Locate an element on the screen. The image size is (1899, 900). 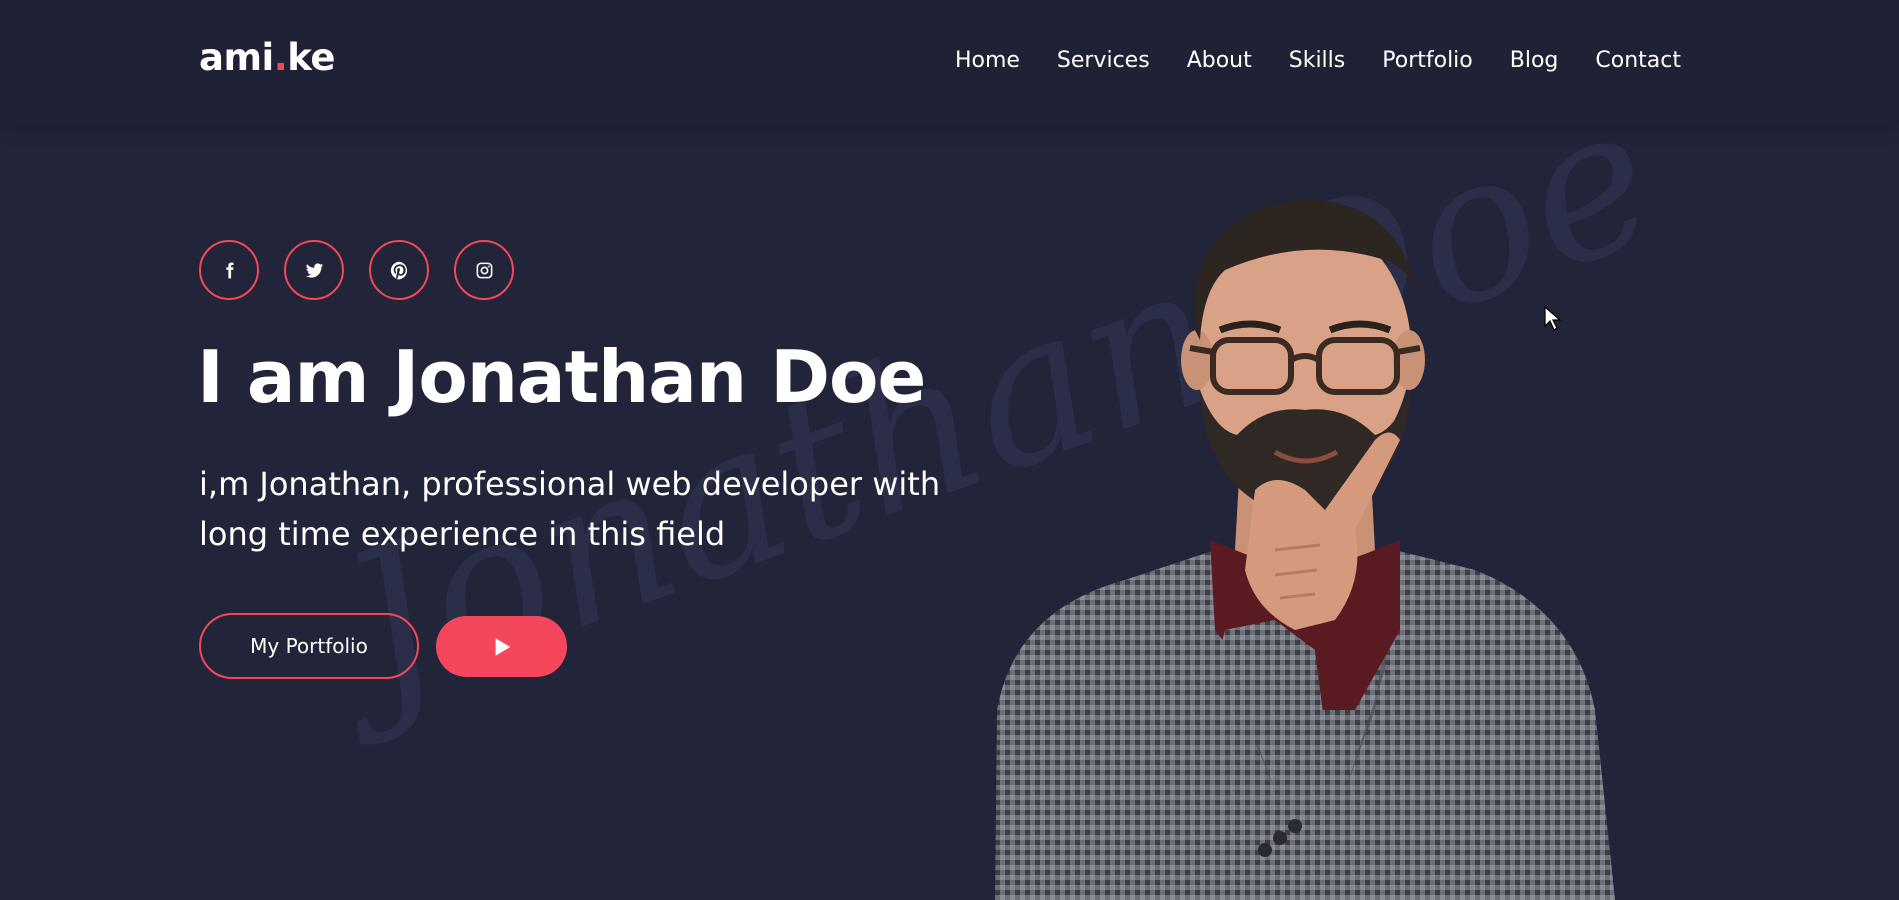
play-video-button is located at coordinates (501, 646).